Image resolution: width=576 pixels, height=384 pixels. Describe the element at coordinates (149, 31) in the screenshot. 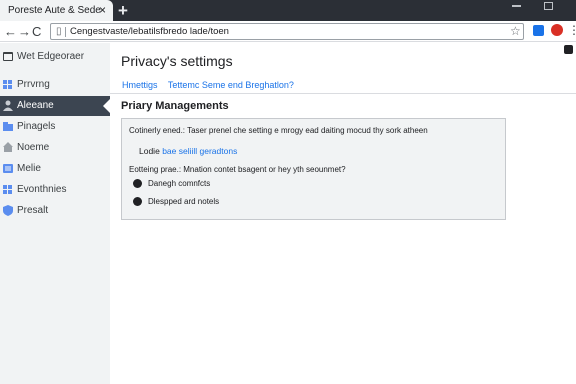

I see `url-text: Cengestvaste/lebatilsfbredo lade/toen` at that location.